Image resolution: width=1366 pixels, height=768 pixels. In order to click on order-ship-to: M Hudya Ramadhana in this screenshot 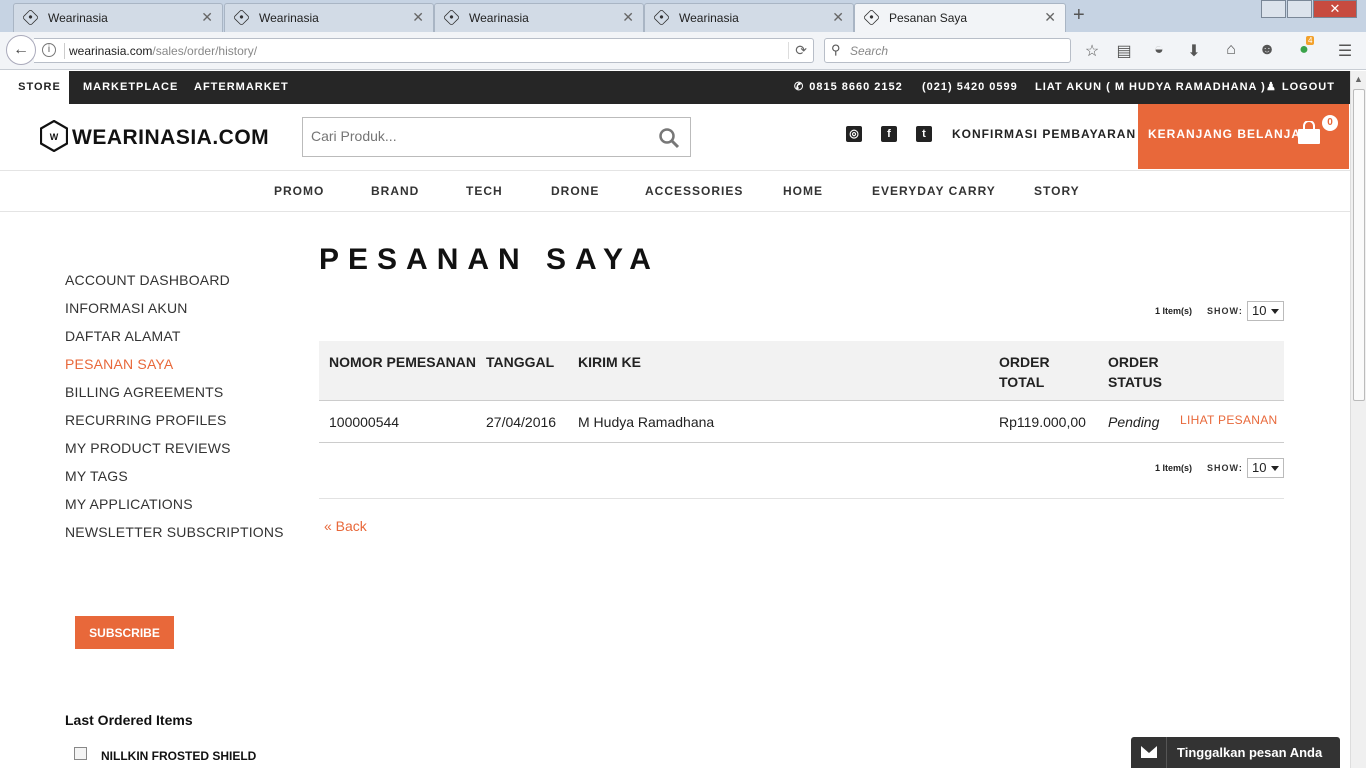, I will do `click(646, 422)`.